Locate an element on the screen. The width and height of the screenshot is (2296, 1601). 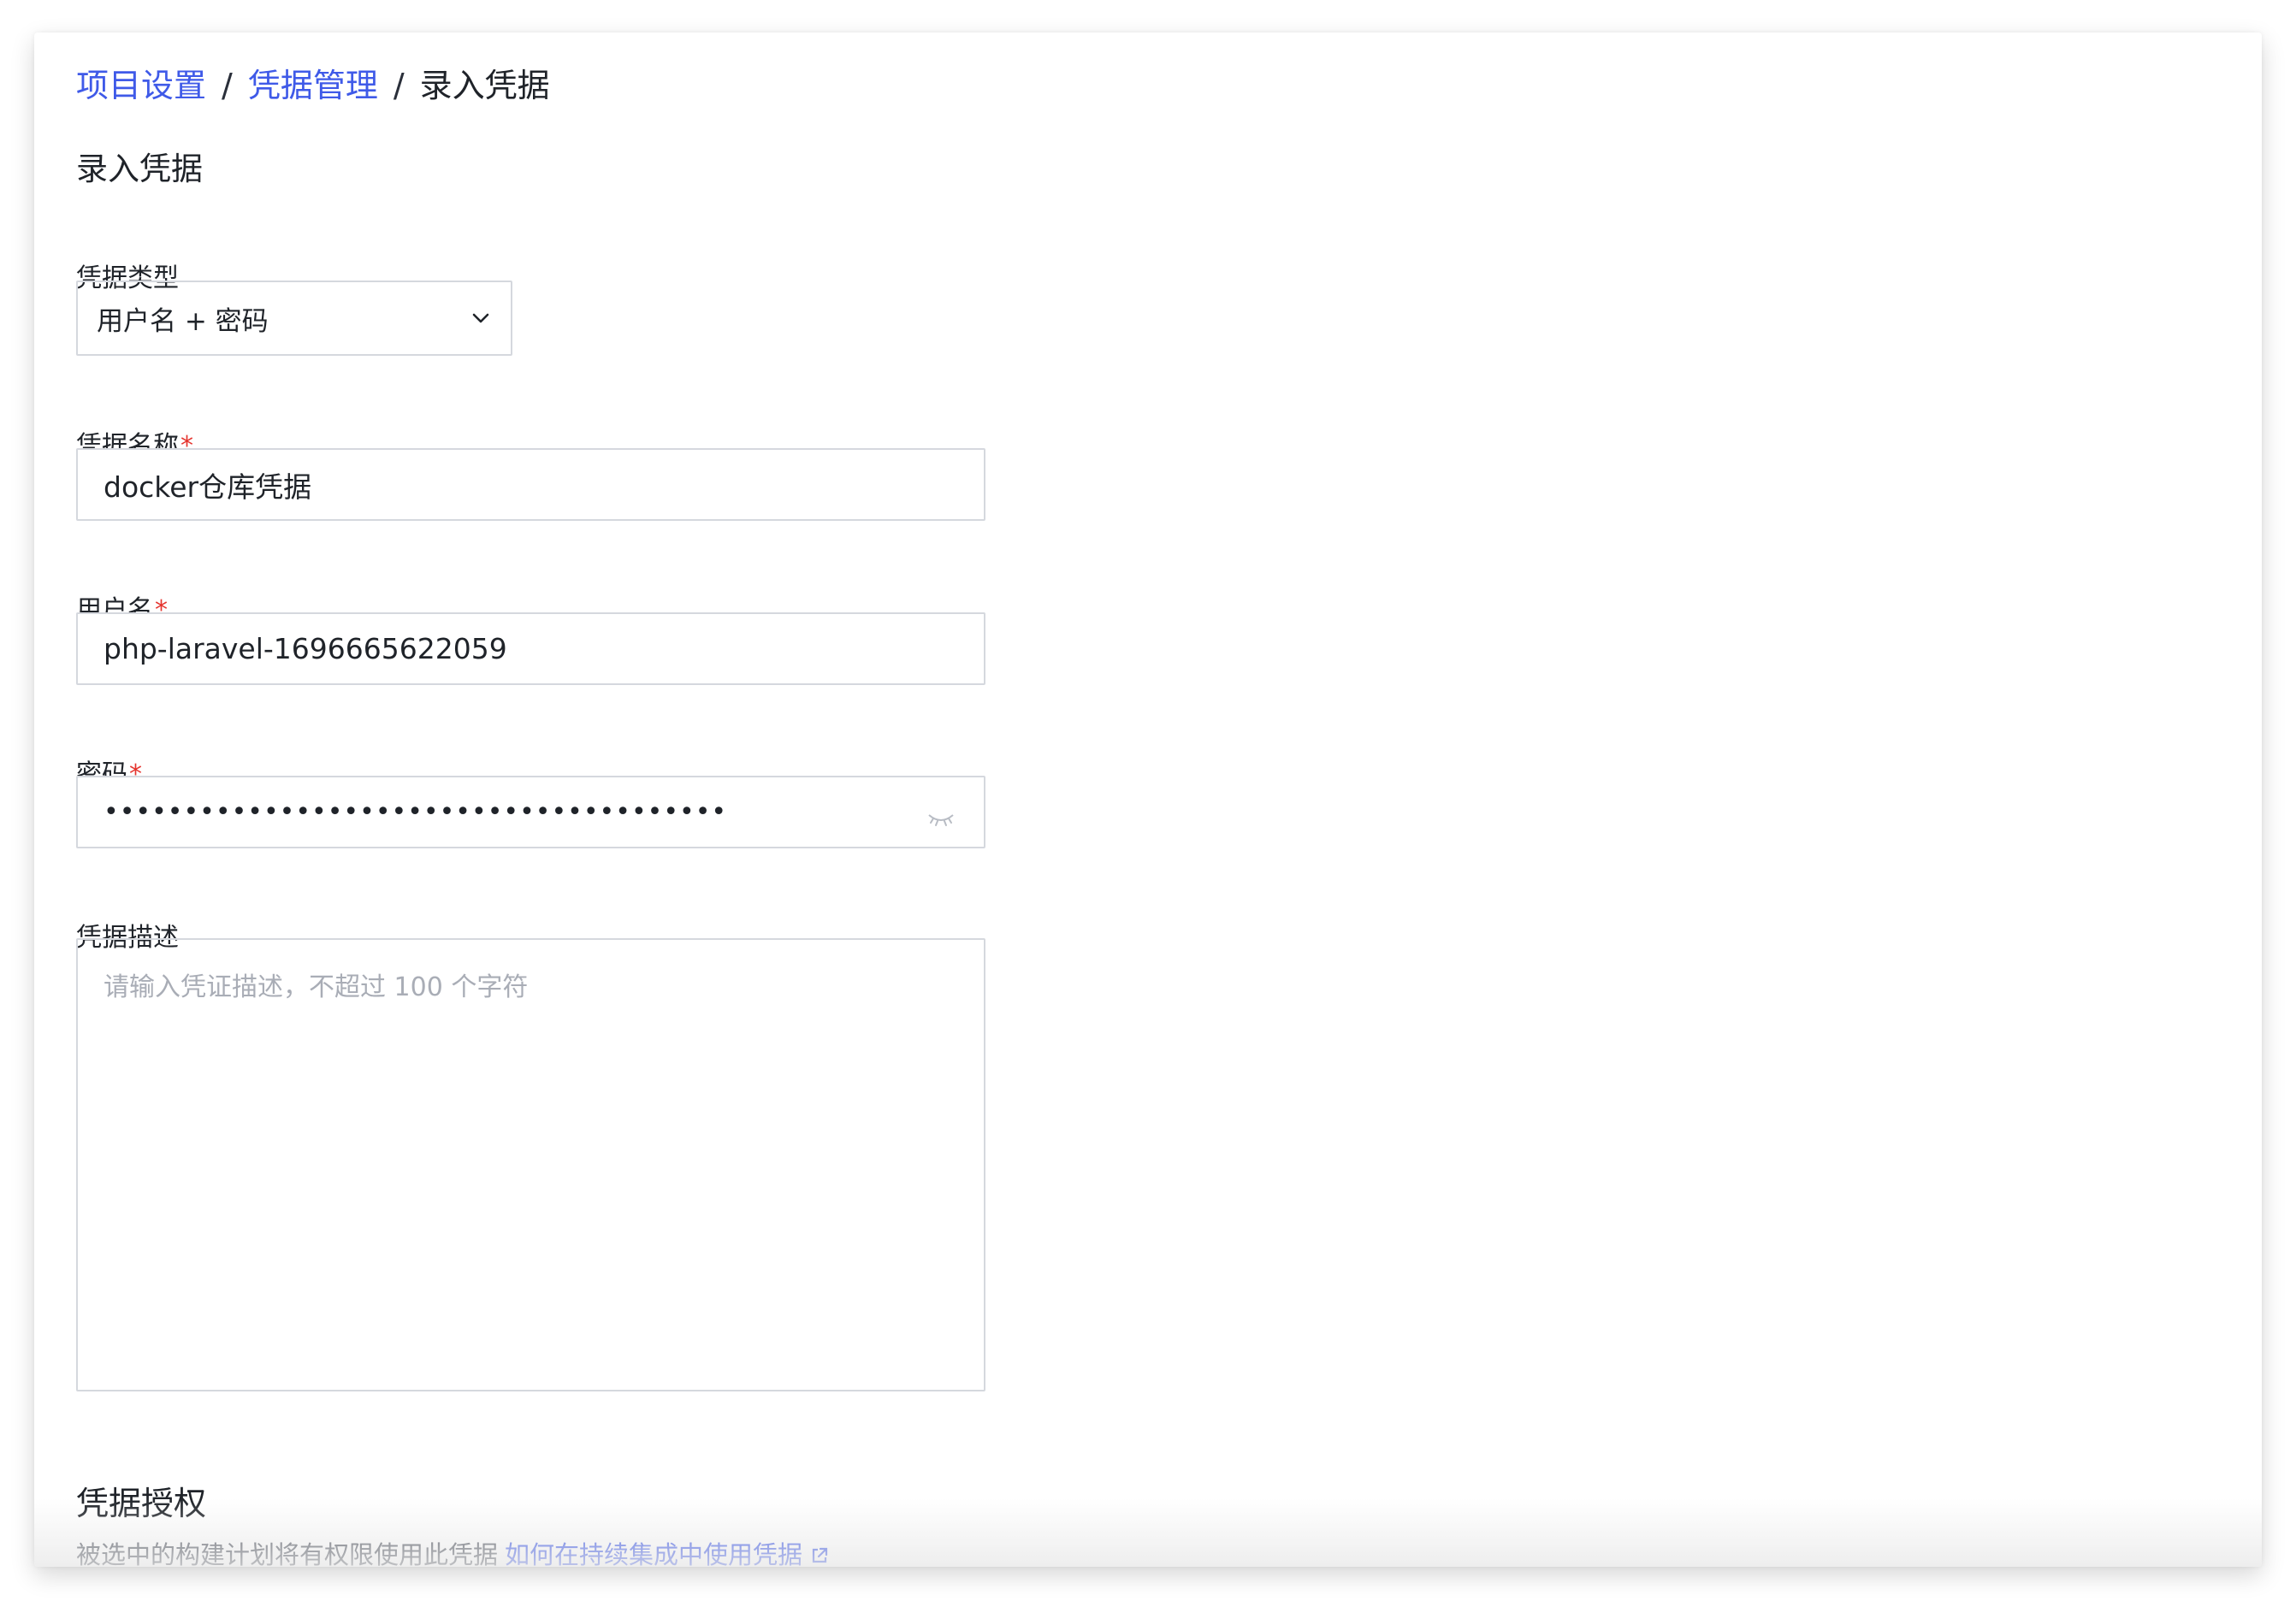
page-title: 录入凭据 is located at coordinates (139, 169).